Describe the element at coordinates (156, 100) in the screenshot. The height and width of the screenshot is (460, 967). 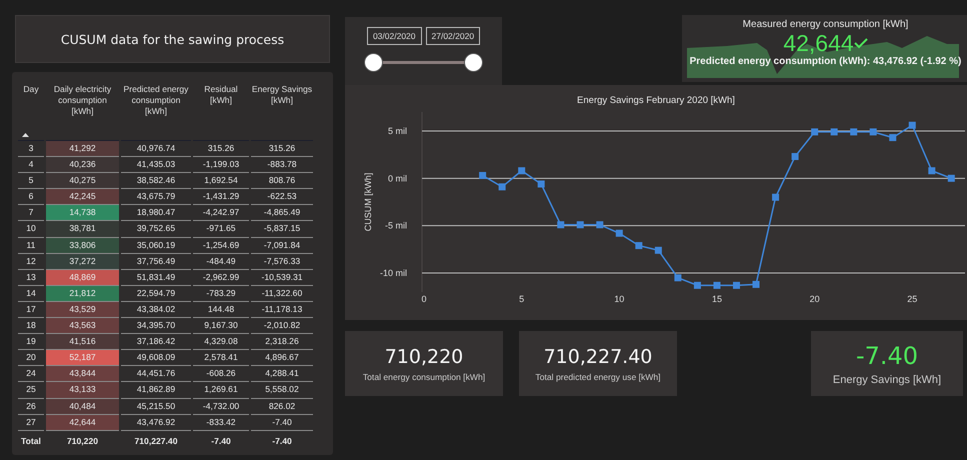
I see `column-header: Predicted energy consumption [kWh]` at that location.